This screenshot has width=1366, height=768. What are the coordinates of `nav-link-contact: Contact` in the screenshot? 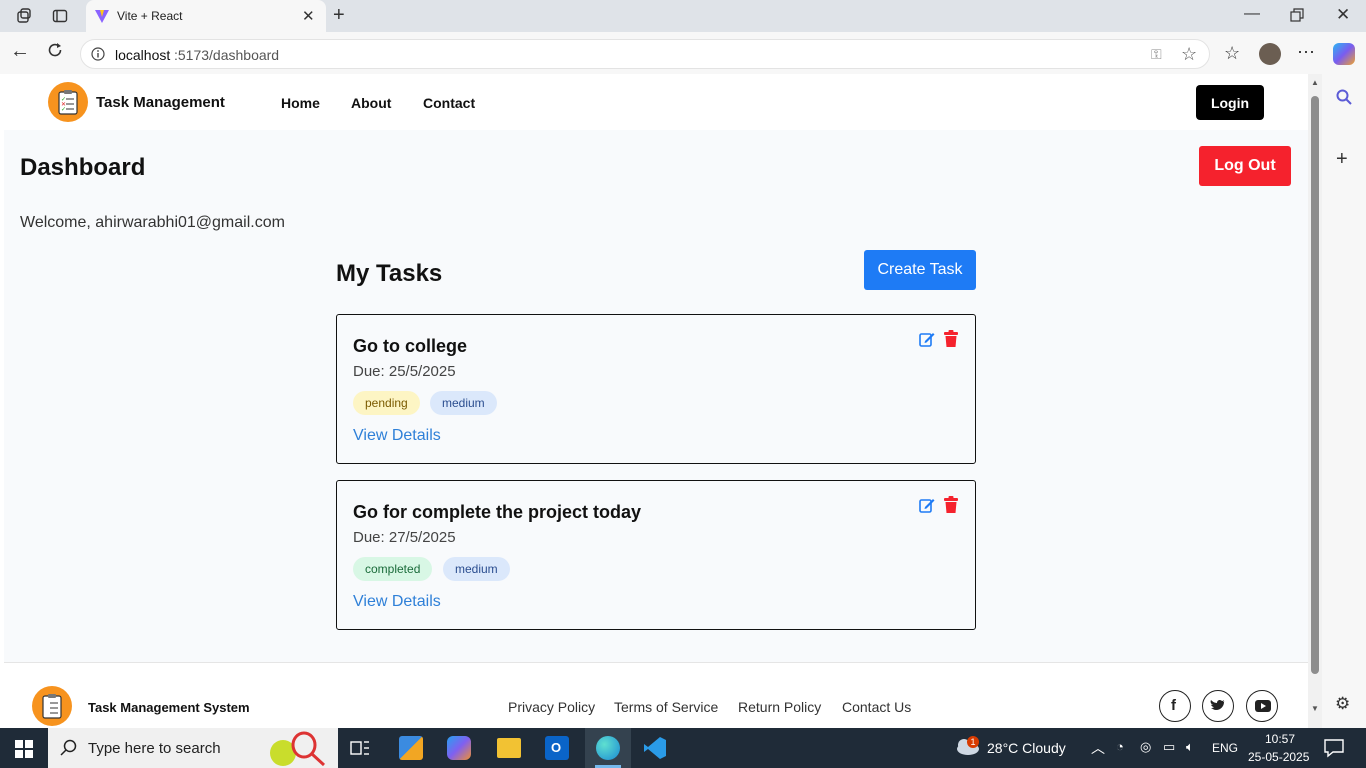 It's located at (449, 103).